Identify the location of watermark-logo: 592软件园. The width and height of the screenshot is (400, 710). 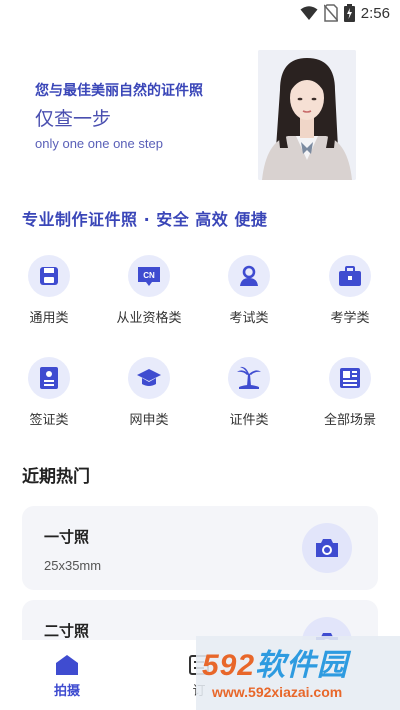
(275, 662).